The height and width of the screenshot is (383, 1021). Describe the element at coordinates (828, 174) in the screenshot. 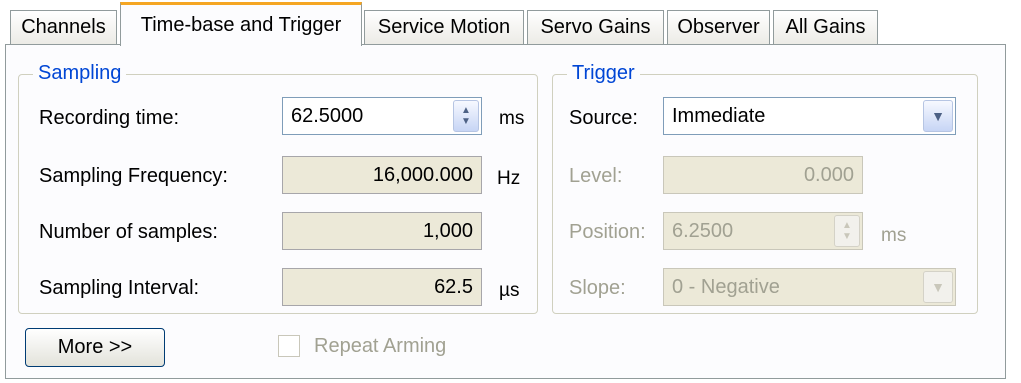

I see `level-value: 0.000` at that location.